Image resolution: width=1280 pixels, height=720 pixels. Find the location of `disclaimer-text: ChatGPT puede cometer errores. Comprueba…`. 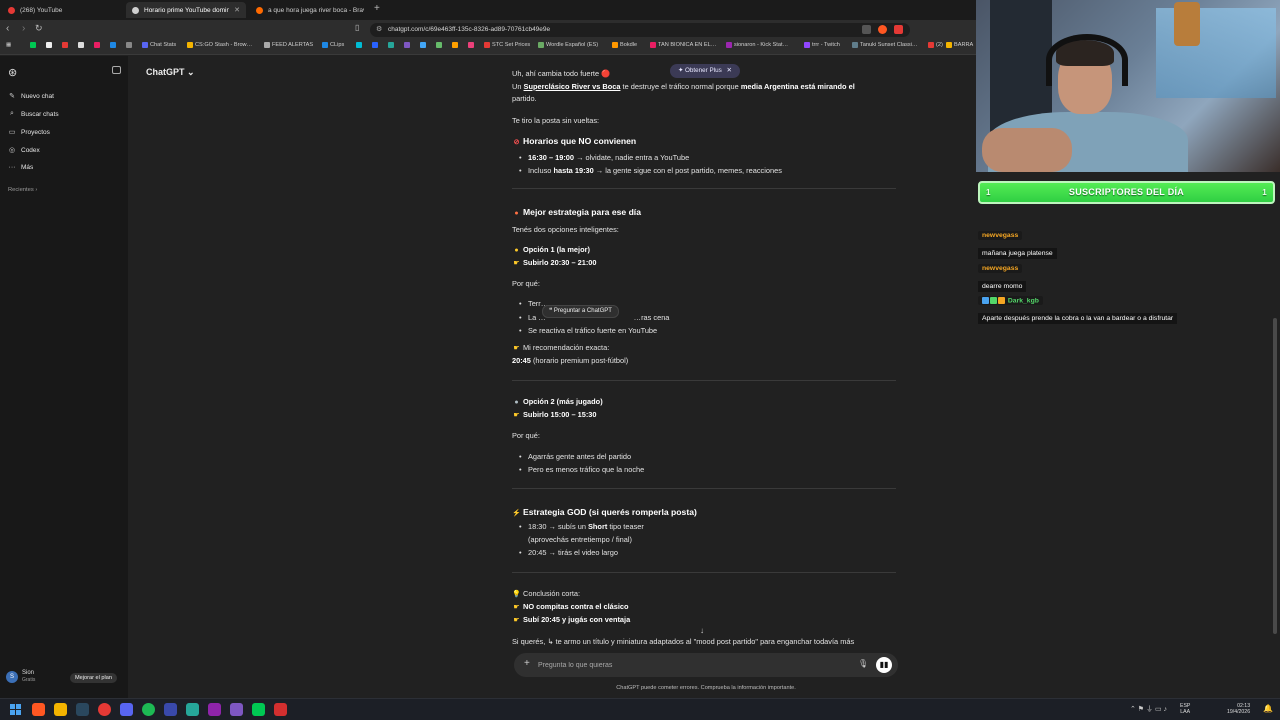

disclaimer-text: ChatGPT puede cometer errores. Comprueba… is located at coordinates (706, 688).